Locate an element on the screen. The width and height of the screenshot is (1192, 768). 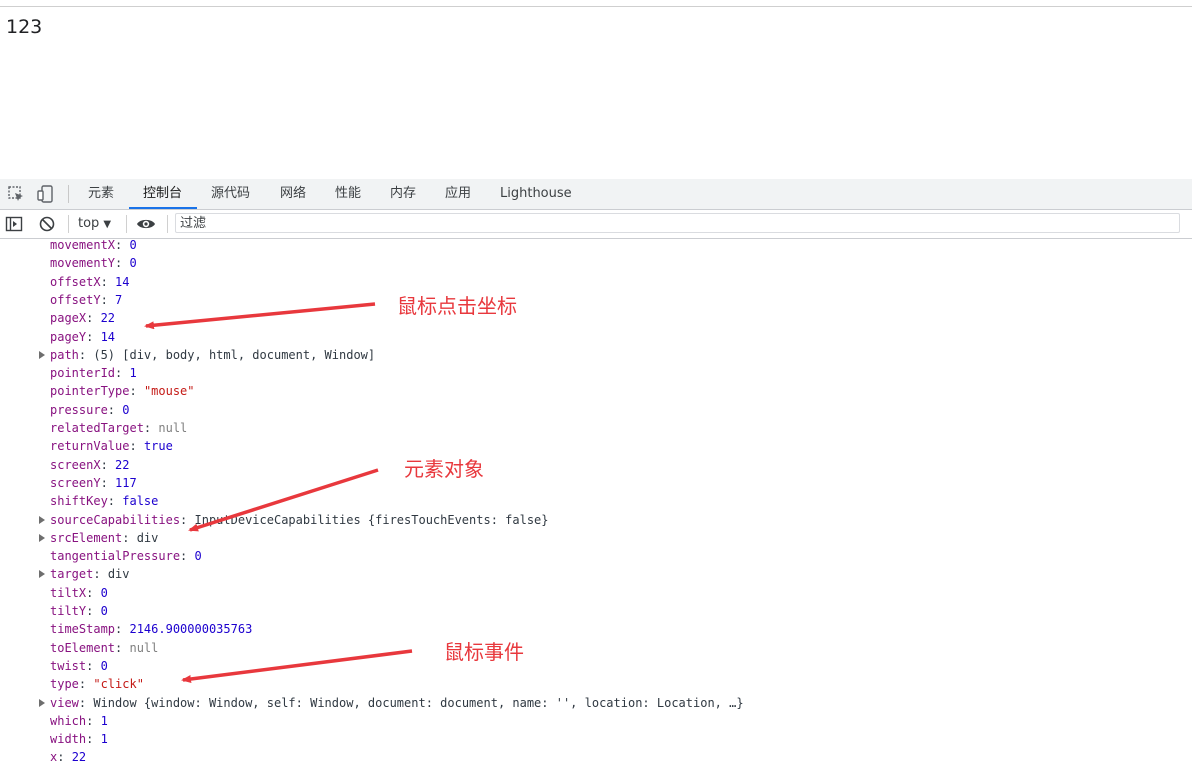
property-row: relatedTarget: null is located at coordinates (119, 428).